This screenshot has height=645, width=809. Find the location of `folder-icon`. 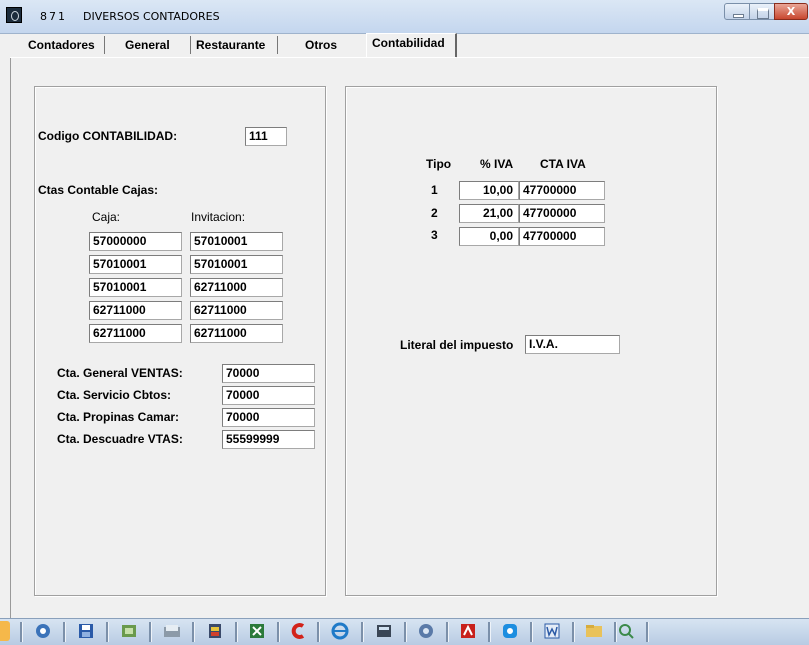

folder-icon is located at coordinates (172, 631).